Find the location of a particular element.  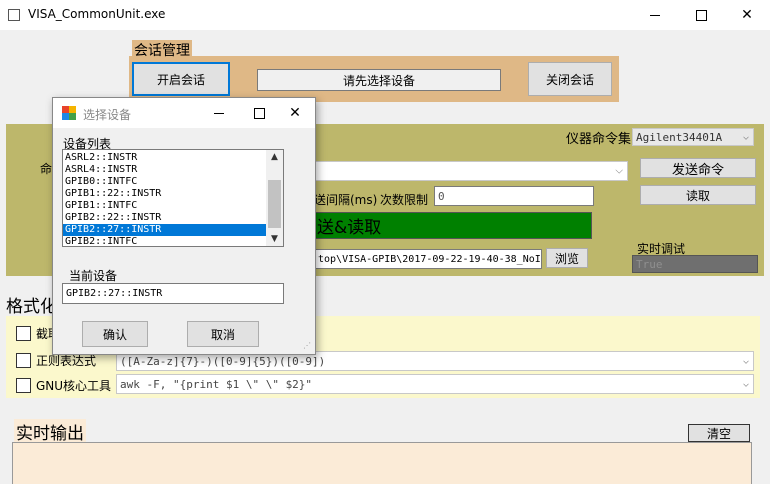

read-button: 读取 is located at coordinates (698, 195).